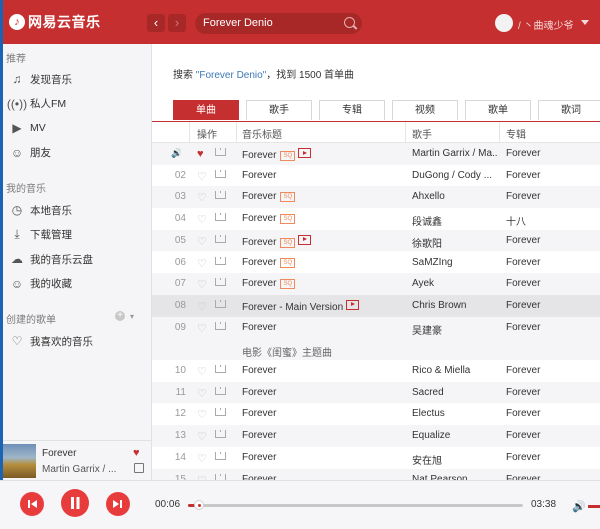 The height and width of the screenshot is (529, 600). I want to click on progress-handle, so click(199, 505).